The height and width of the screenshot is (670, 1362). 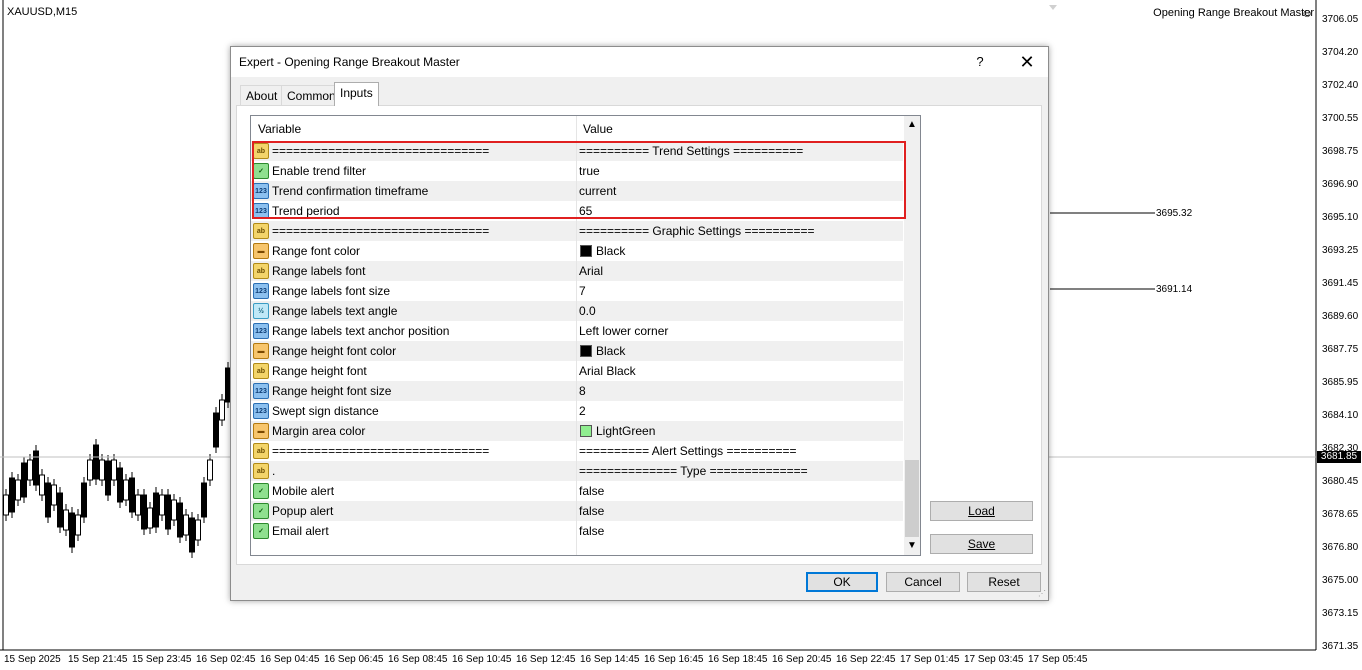 I want to click on column-header-variable: Variable, so click(x=279, y=129).